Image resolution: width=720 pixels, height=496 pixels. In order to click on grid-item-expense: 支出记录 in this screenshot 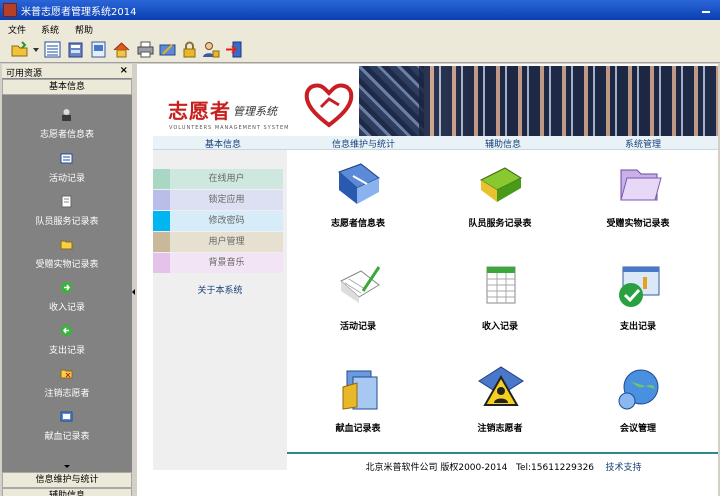, I will do `click(638, 306)`.